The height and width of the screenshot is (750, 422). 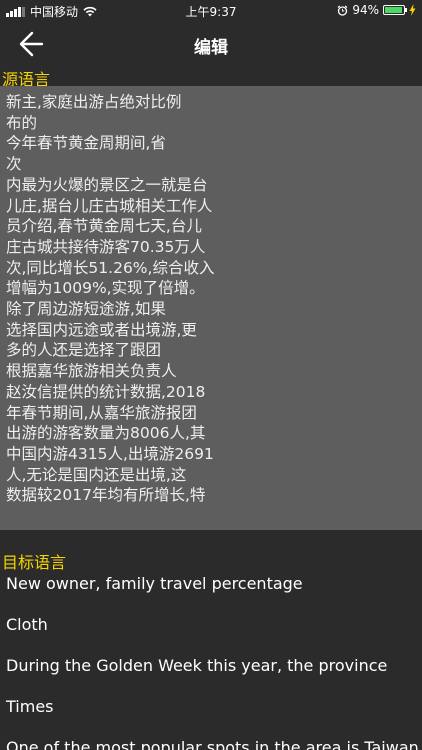 I want to click on target-text-line: New owner, family travel percentage, so click(x=154, y=583).